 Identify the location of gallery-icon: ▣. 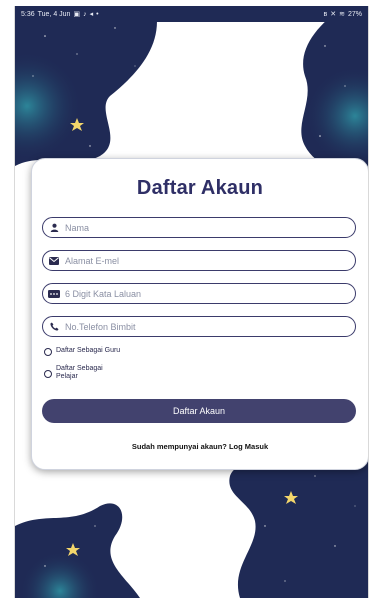
(77, 14).